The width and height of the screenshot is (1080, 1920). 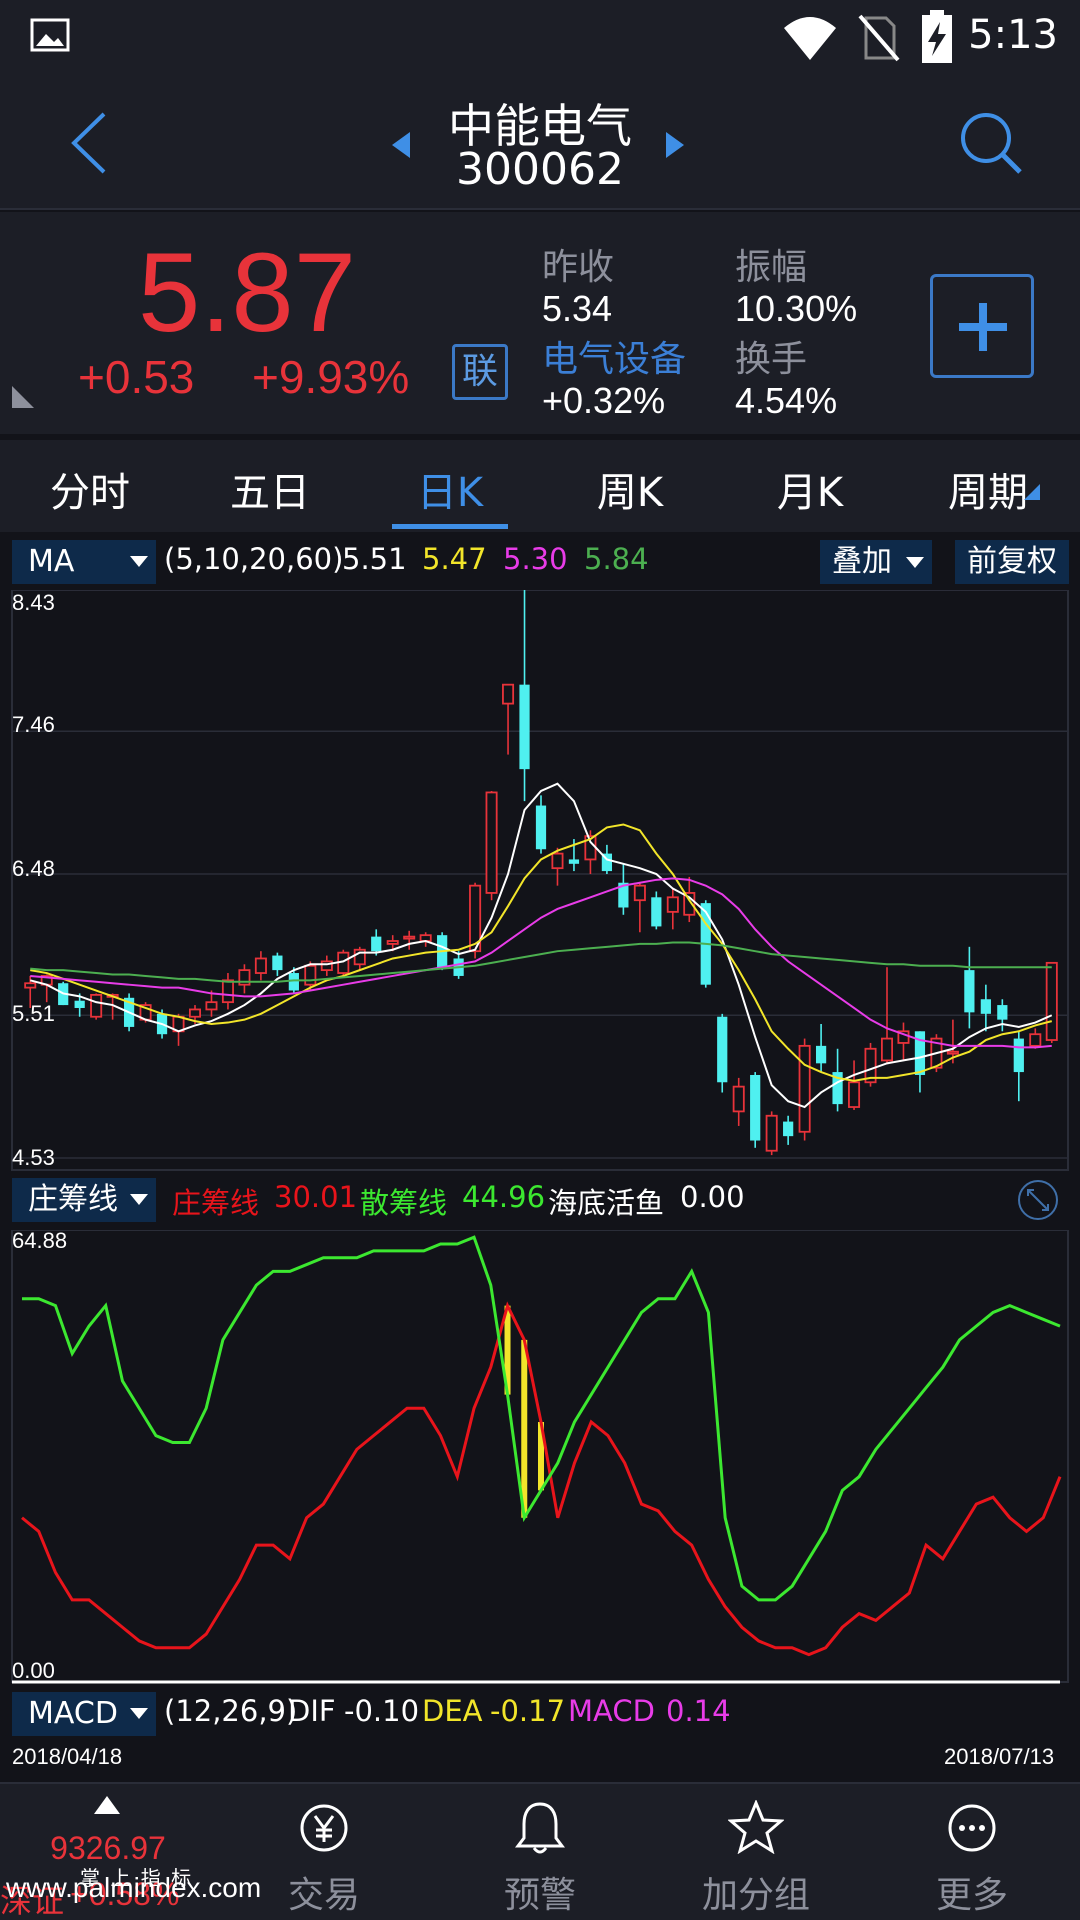 I want to click on nav-alert-label: 预警, so click(x=539, y=1895).